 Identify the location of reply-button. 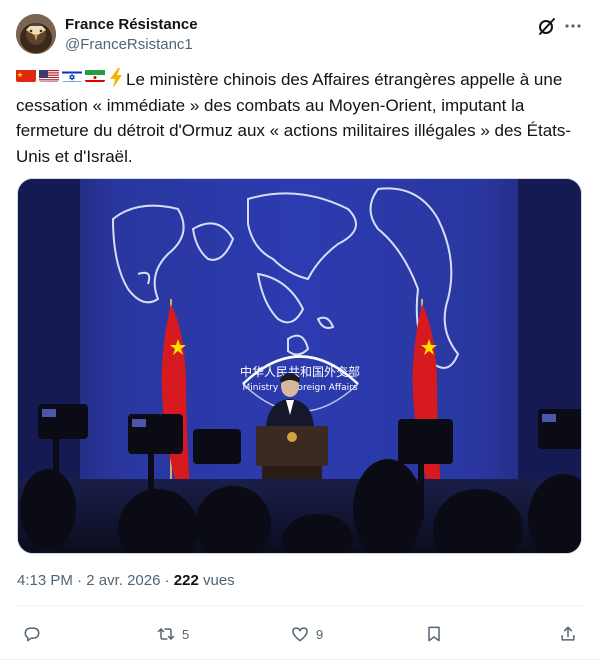
(32, 634).